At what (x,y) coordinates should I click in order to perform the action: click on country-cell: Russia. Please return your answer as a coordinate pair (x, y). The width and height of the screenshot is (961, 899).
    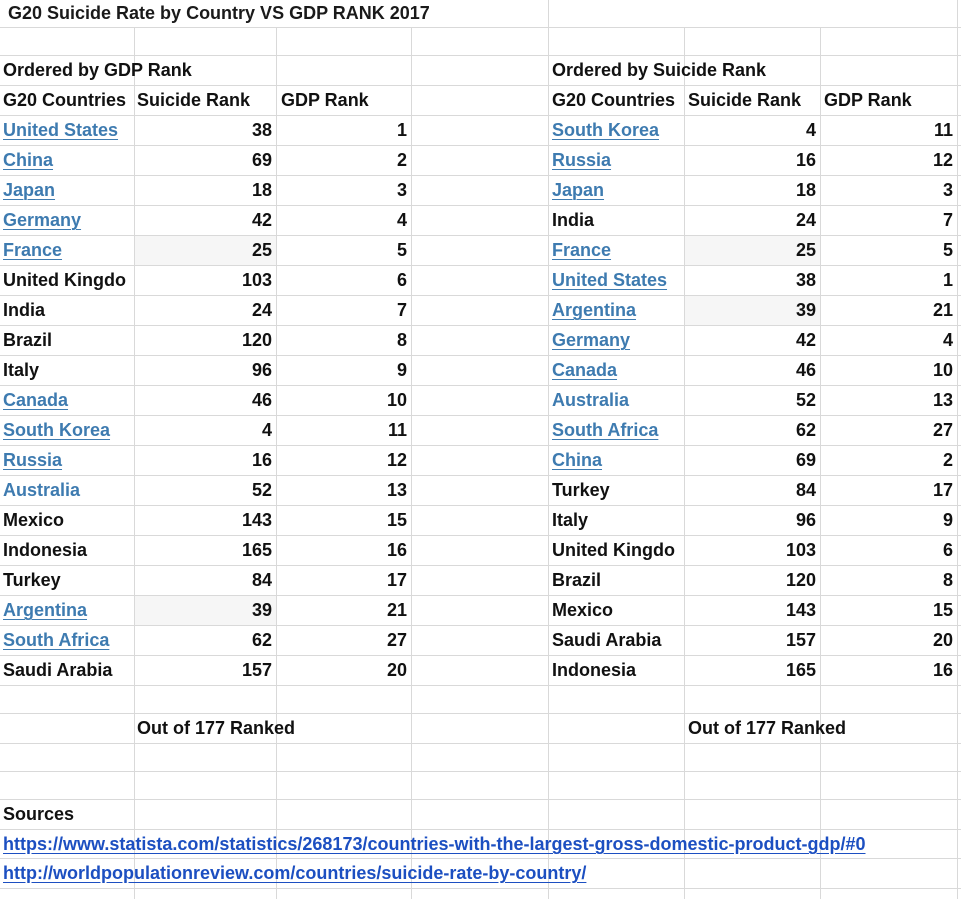
    Looking at the image, I should click on (67, 460).